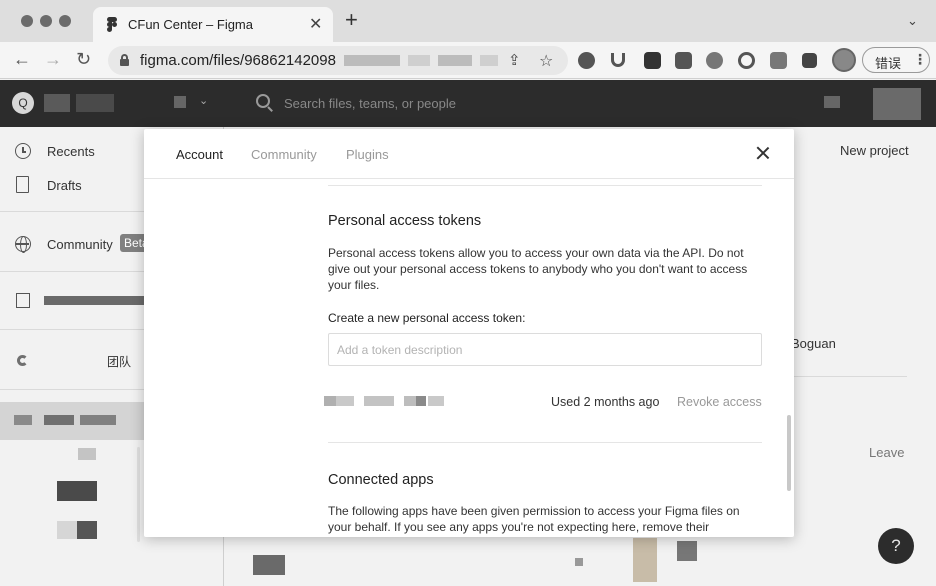  Describe the element at coordinates (789, 453) in the screenshot. I see `modal-scrollbar` at that location.